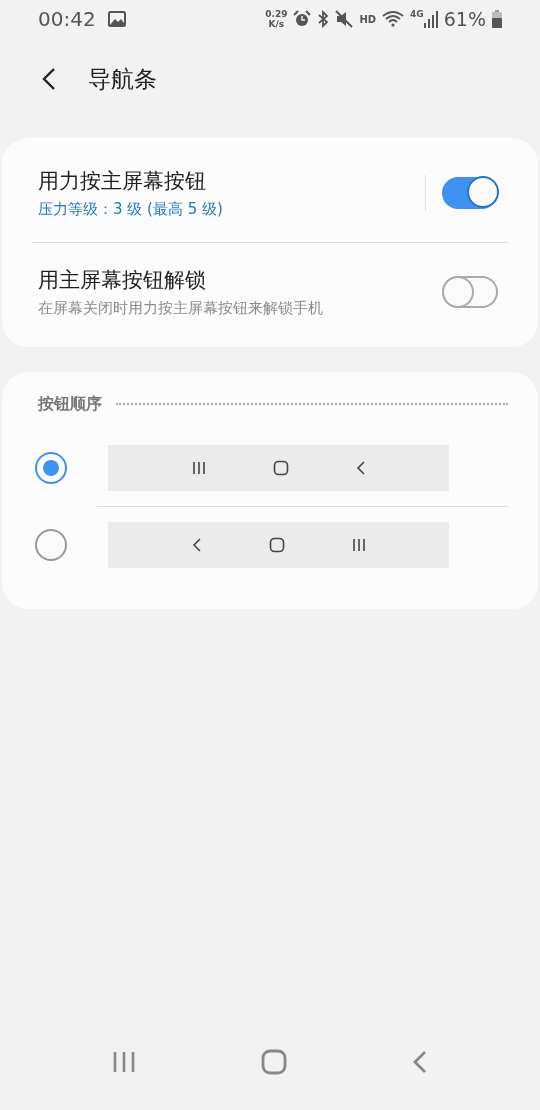 The height and width of the screenshot is (1110, 540). I want to click on wifi-icon, so click(393, 19).